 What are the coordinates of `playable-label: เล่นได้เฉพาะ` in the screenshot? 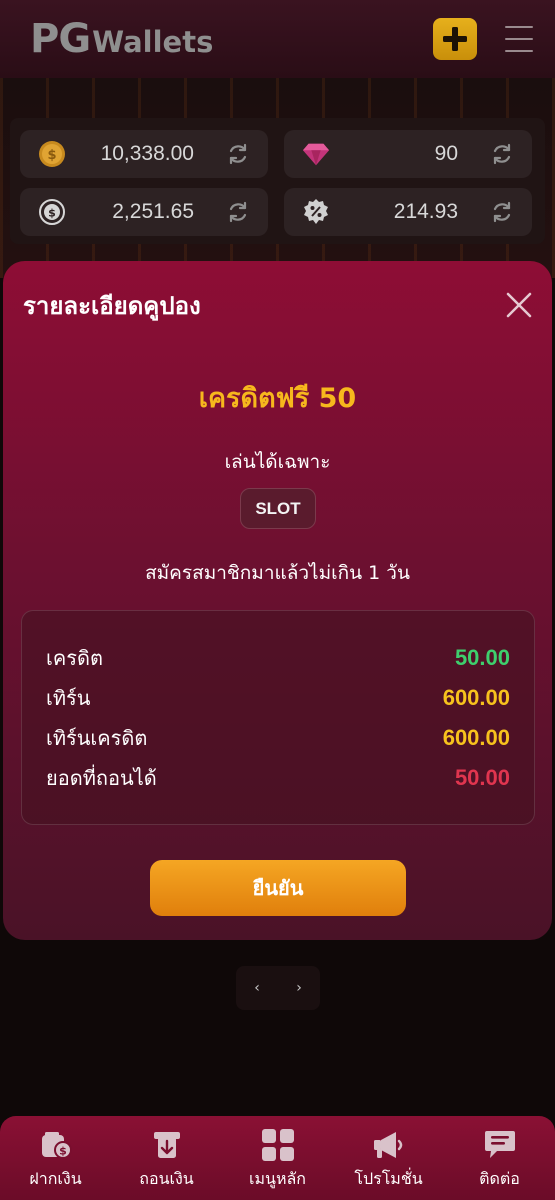 It's located at (277, 462).